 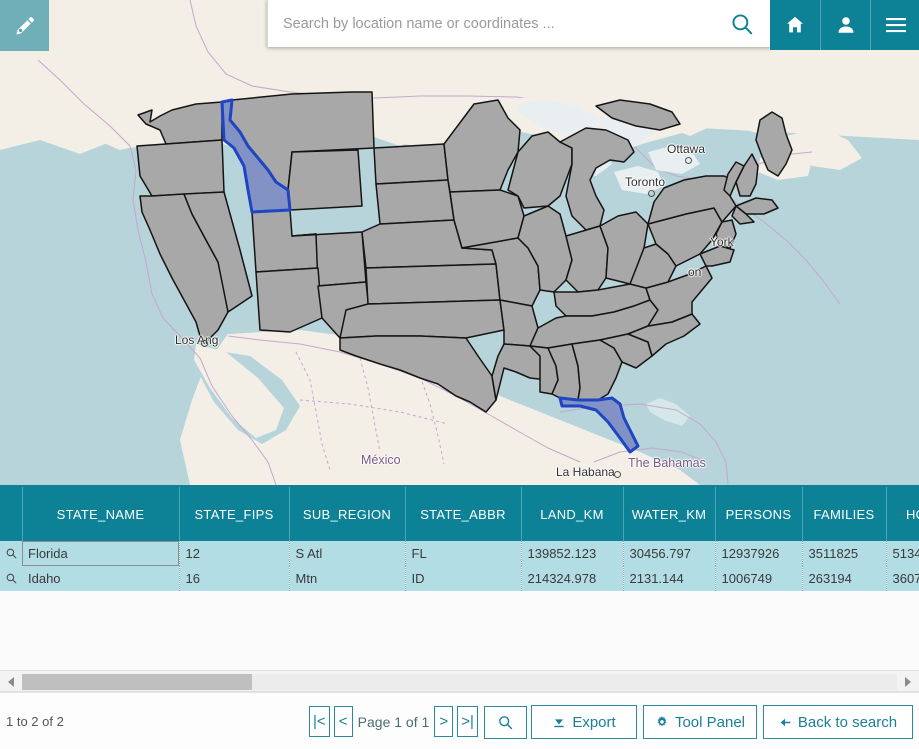 What do you see at coordinates (572, 514) in the screenshot?
I see `column-header-land-km: LAND_KM` at bounding box center [572, 514].